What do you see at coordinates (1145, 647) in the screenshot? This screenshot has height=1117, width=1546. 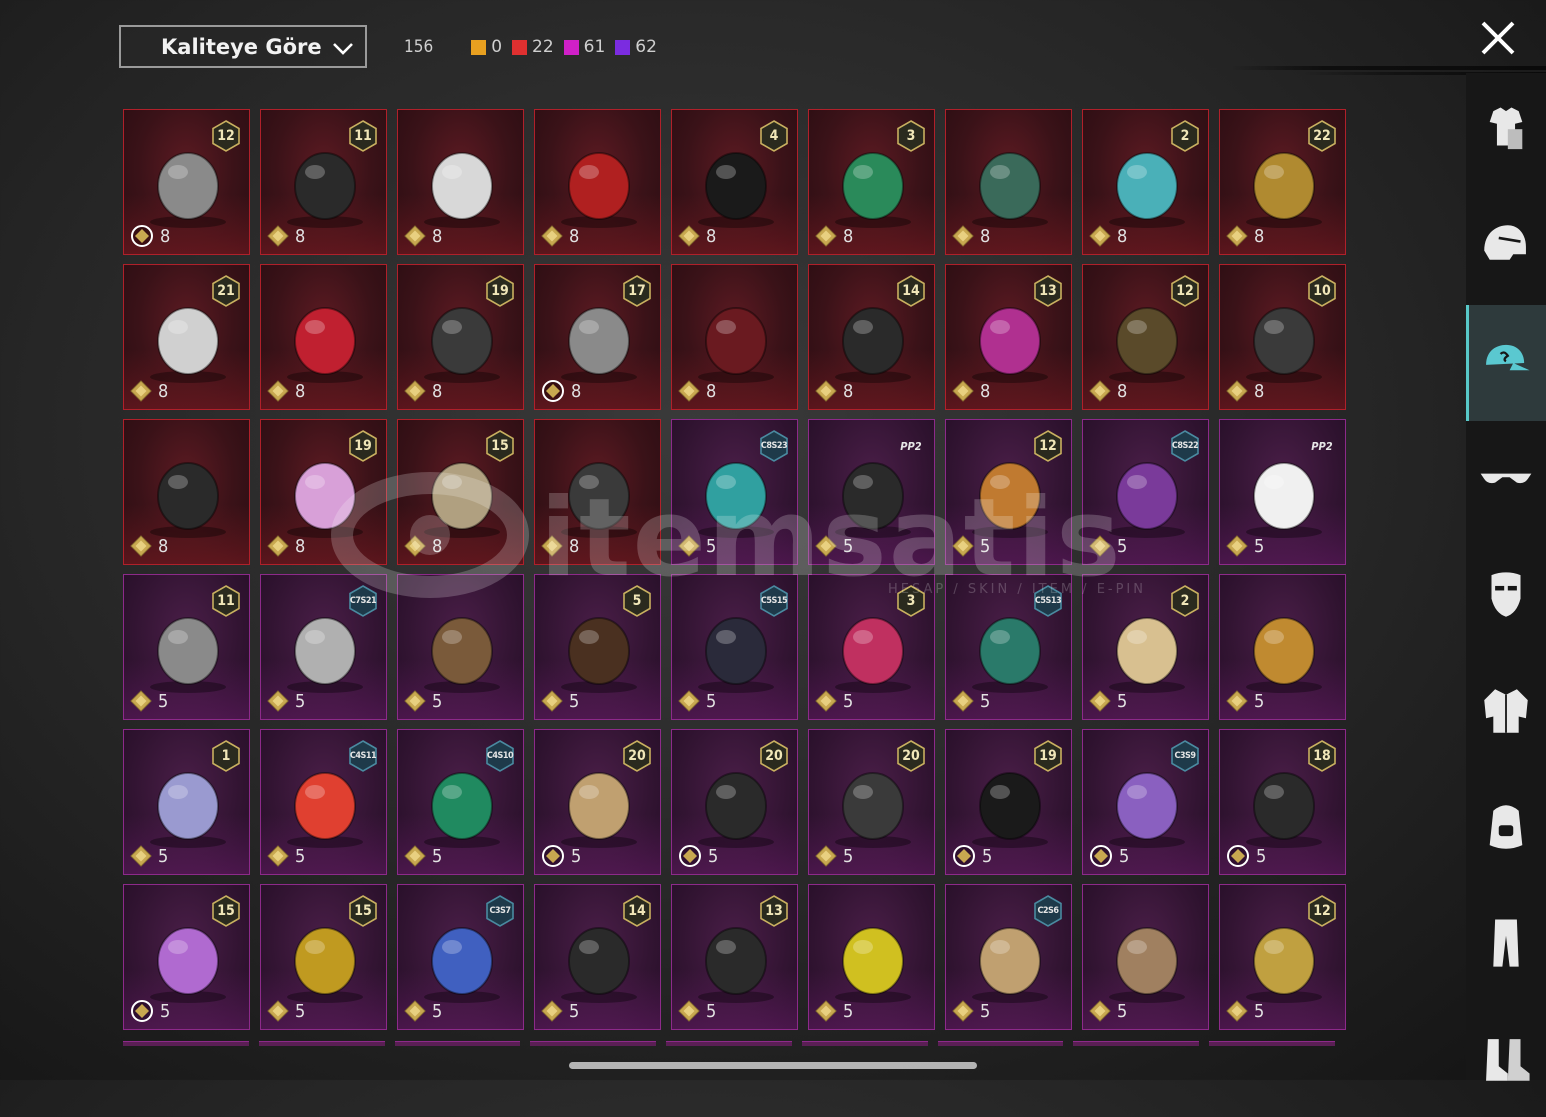 I see `item-tile: 25` at bounding box center [1145, 647].